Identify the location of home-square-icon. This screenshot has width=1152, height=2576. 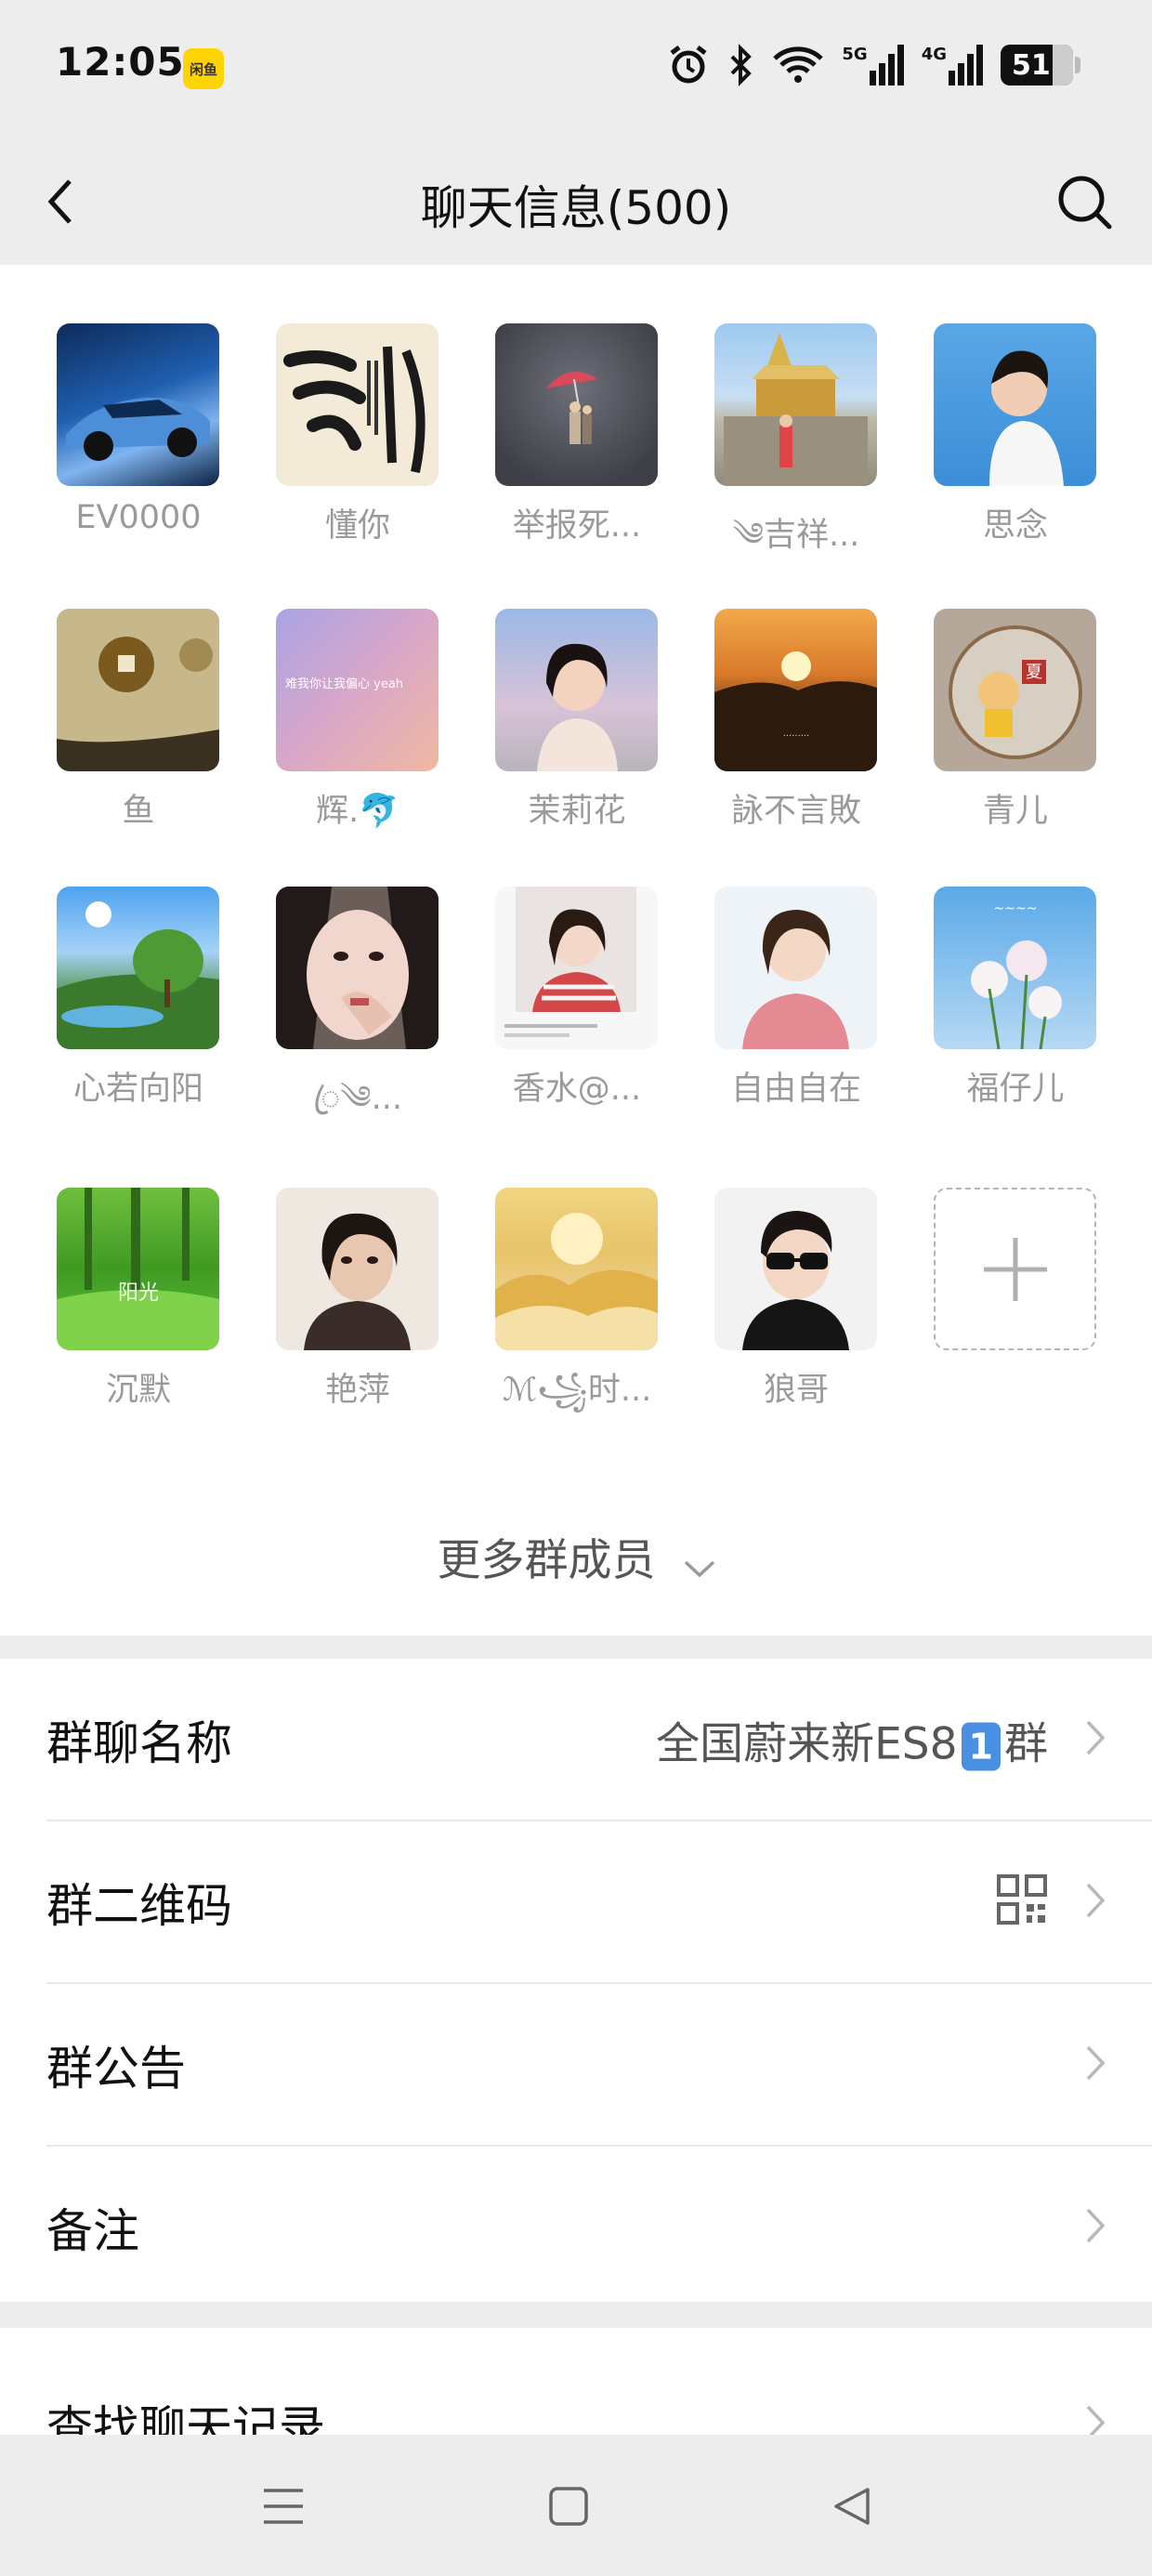
(568, 2506).